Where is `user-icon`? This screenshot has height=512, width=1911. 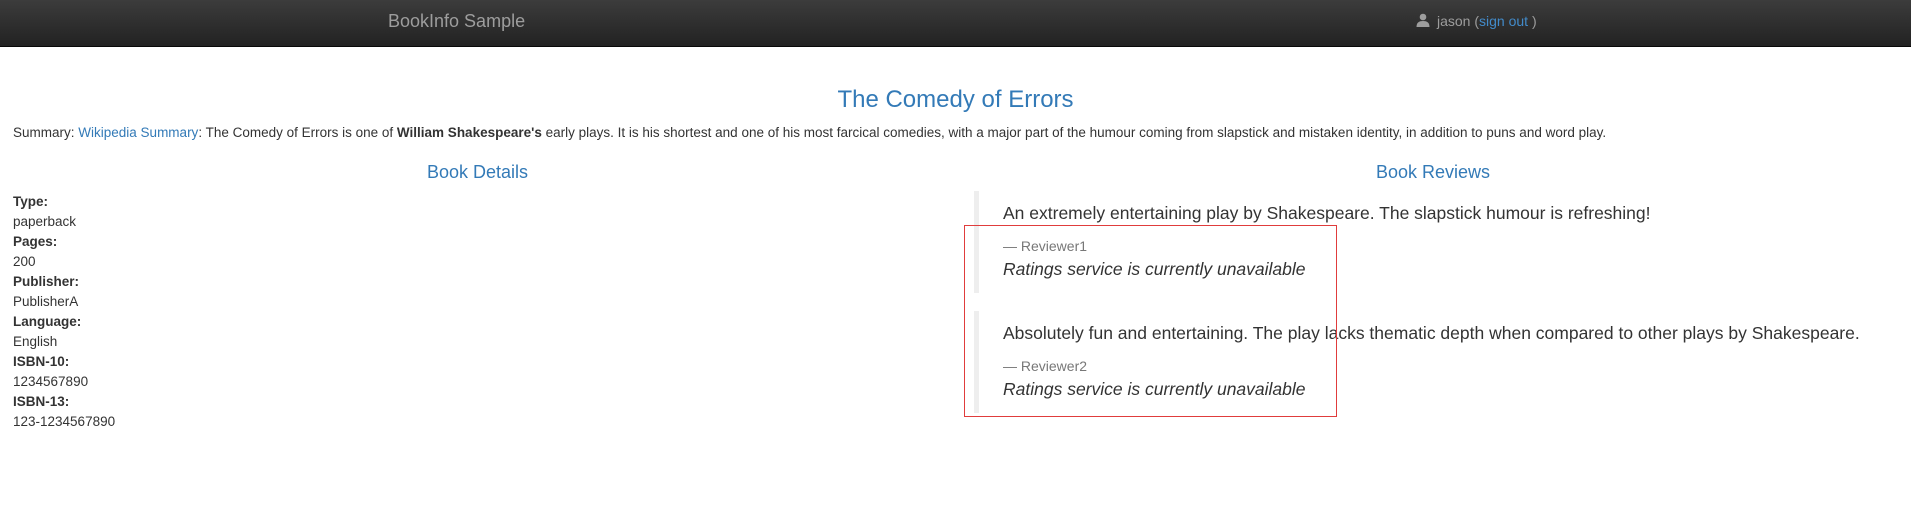 user-icon is located at coordinates (1423, 20).